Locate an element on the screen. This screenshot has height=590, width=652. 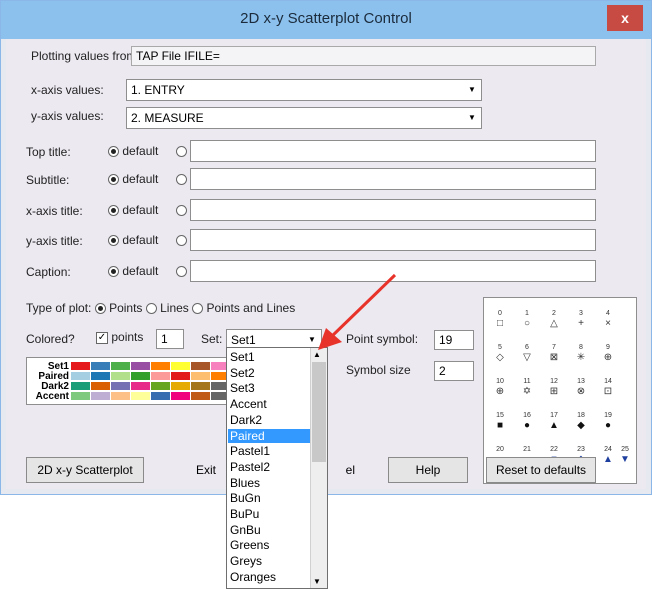
set-option: Pastel1 is located at coordinates (270, 451).